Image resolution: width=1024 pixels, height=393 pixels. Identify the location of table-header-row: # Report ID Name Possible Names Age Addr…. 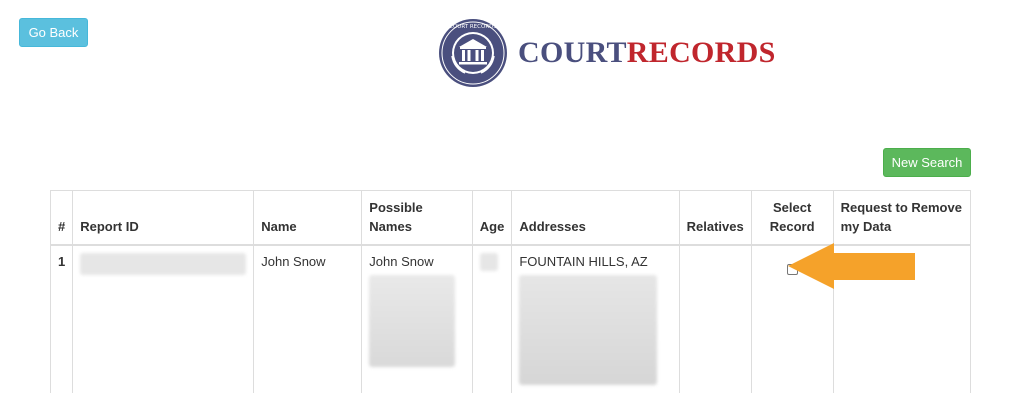
(510, 218).